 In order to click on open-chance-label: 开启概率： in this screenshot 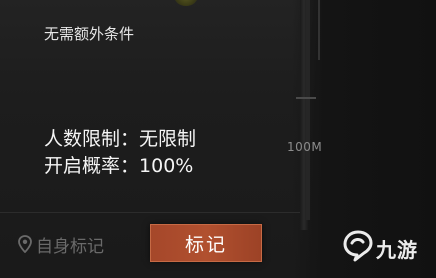, I will do `click(92, 166)`.